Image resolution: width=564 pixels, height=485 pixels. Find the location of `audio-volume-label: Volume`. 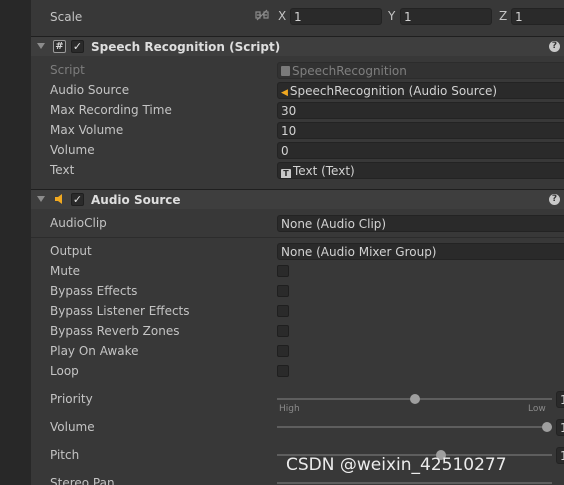

audio-volume-label: Volume is located at coordinates (72, 427).